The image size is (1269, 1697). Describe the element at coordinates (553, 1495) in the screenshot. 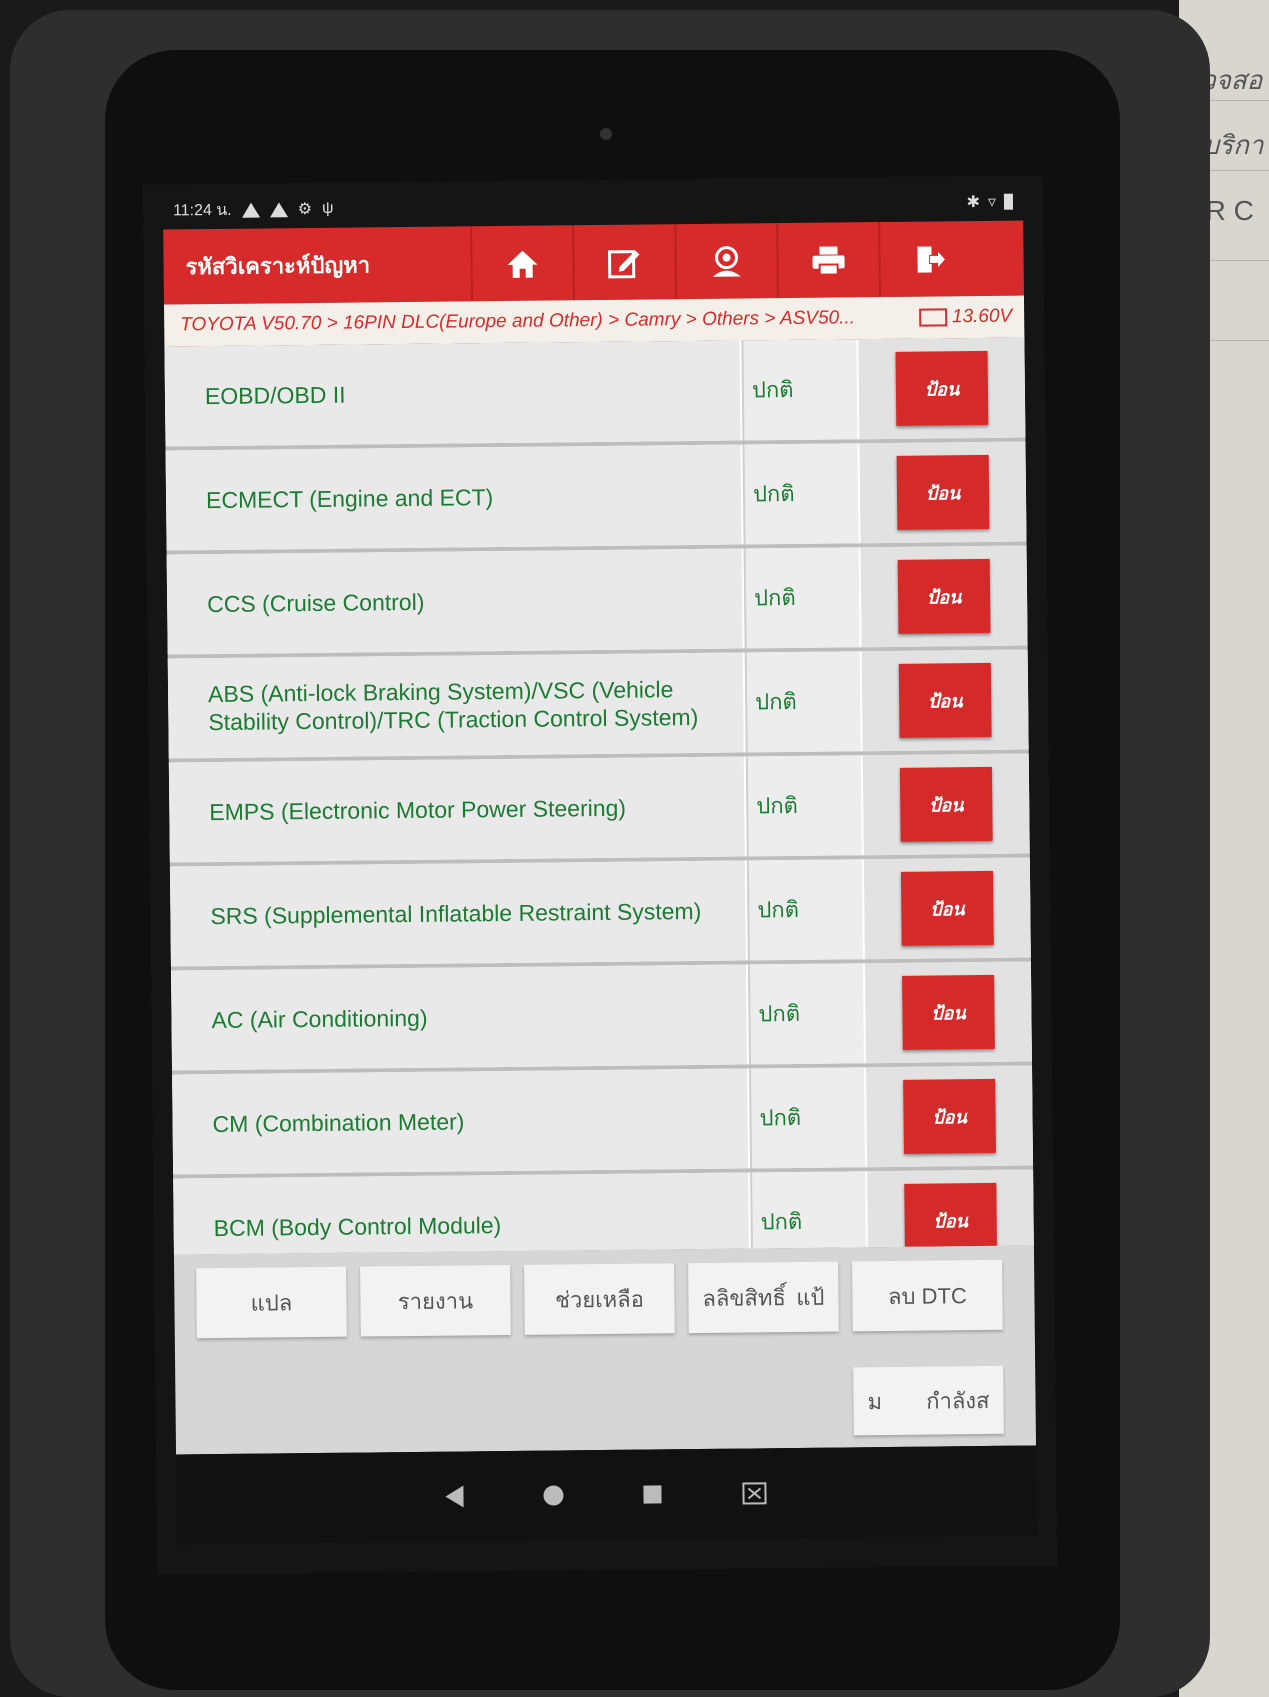

I see `home-nav-icon` at that location.